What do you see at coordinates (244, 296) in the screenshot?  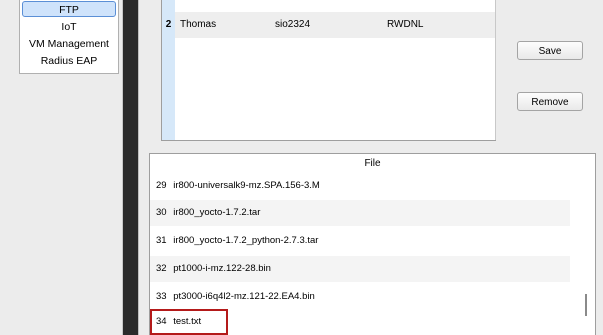 I see `file-name: pt3000-i6q4l2-mz.121-22.EA4.bin` at bounding box center [244, 296].